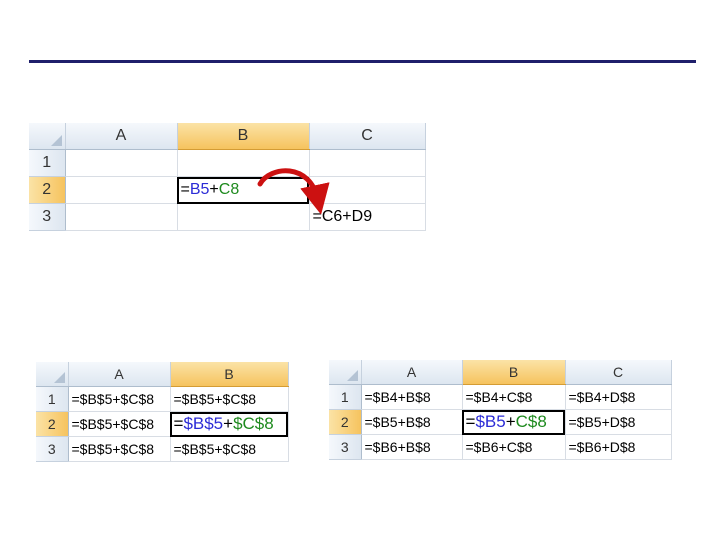  I want to click on cell-c2: =$B5+D$8, so click(618, 422).